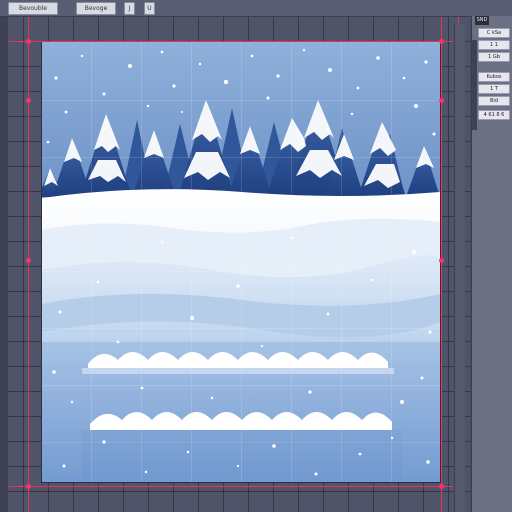 The width and height of the screenshot is (512, 512). What do you see at coordinates (28, 264) in the screenshot?
I see `guide-left` at bounding box center [28, 264].